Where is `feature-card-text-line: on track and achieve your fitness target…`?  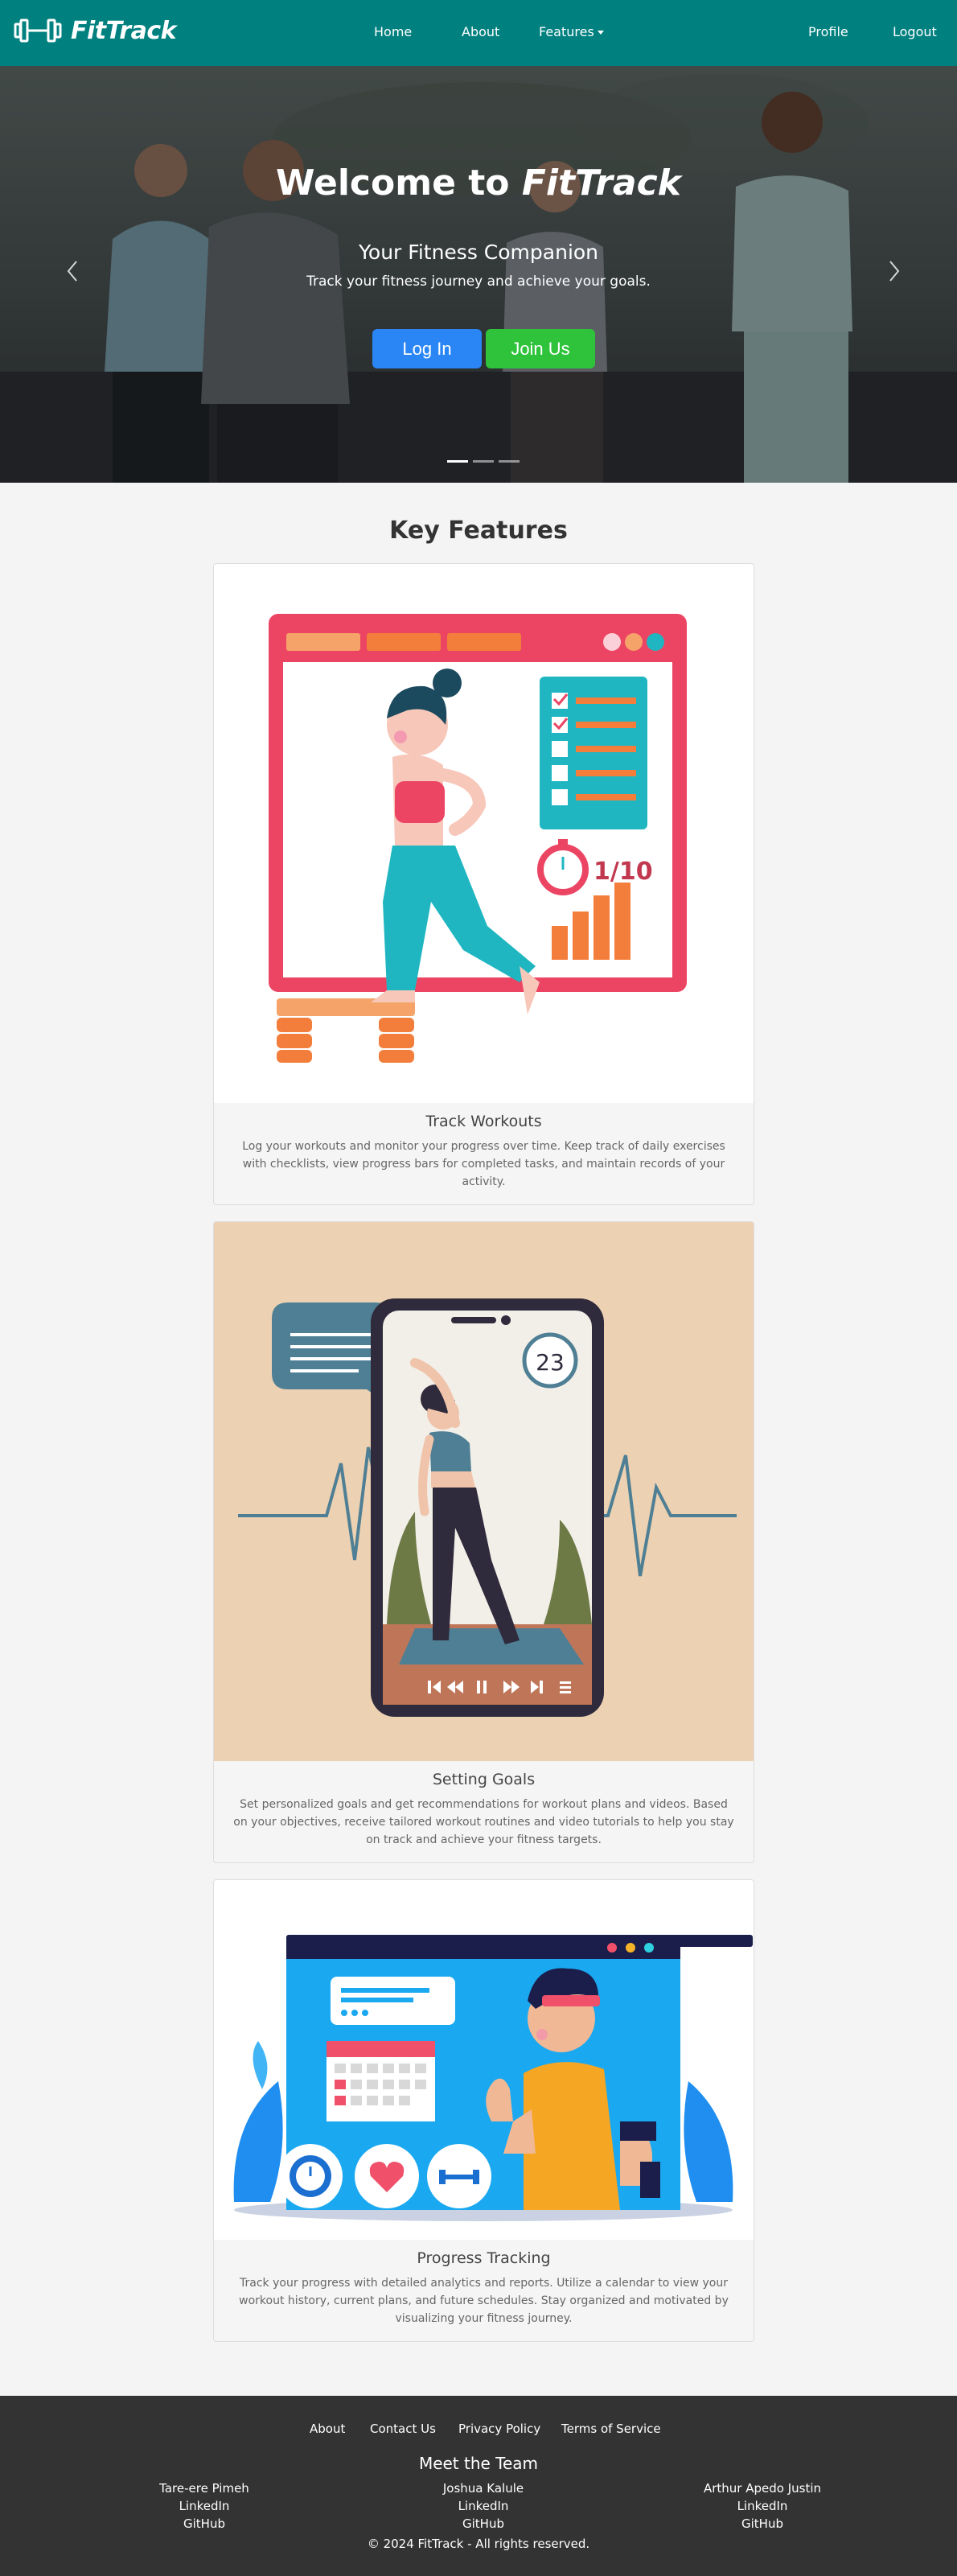
feature-card-text-line: on track and achieve your fitness target… is located at coordinates (484, 1839).